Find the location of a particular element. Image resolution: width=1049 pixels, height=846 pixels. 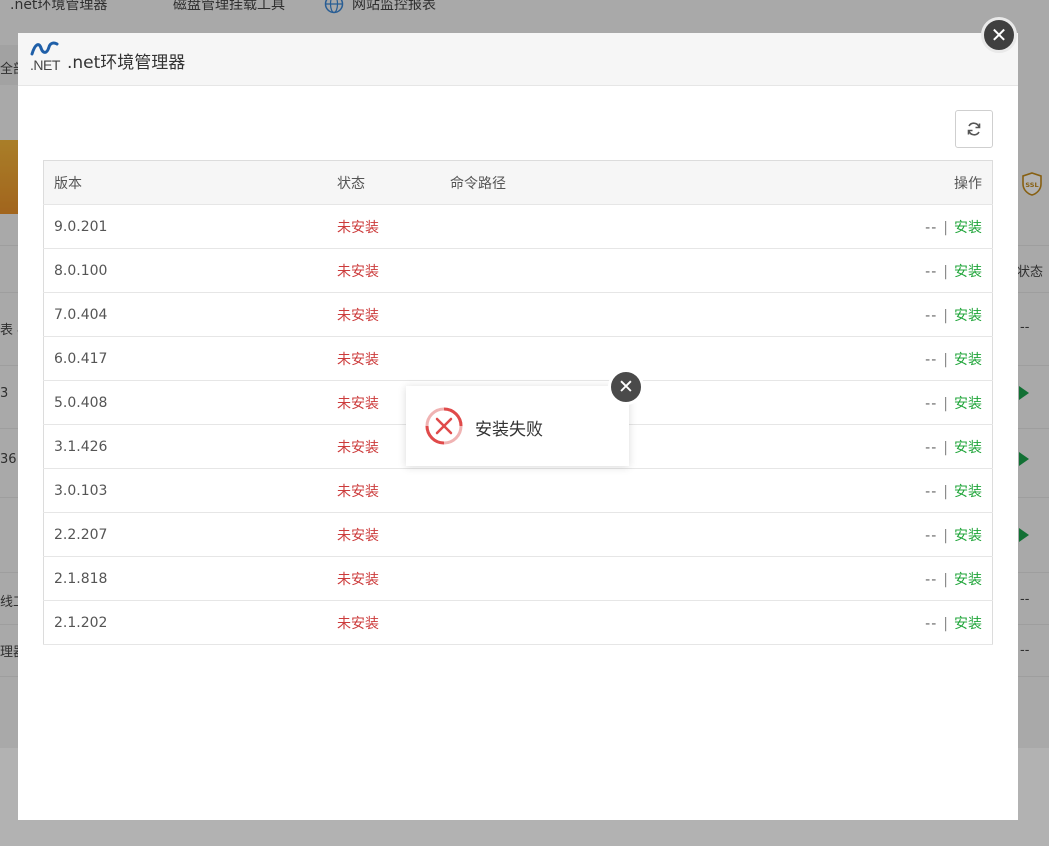

header-version: 版本 is located at coordinates (185, 182).